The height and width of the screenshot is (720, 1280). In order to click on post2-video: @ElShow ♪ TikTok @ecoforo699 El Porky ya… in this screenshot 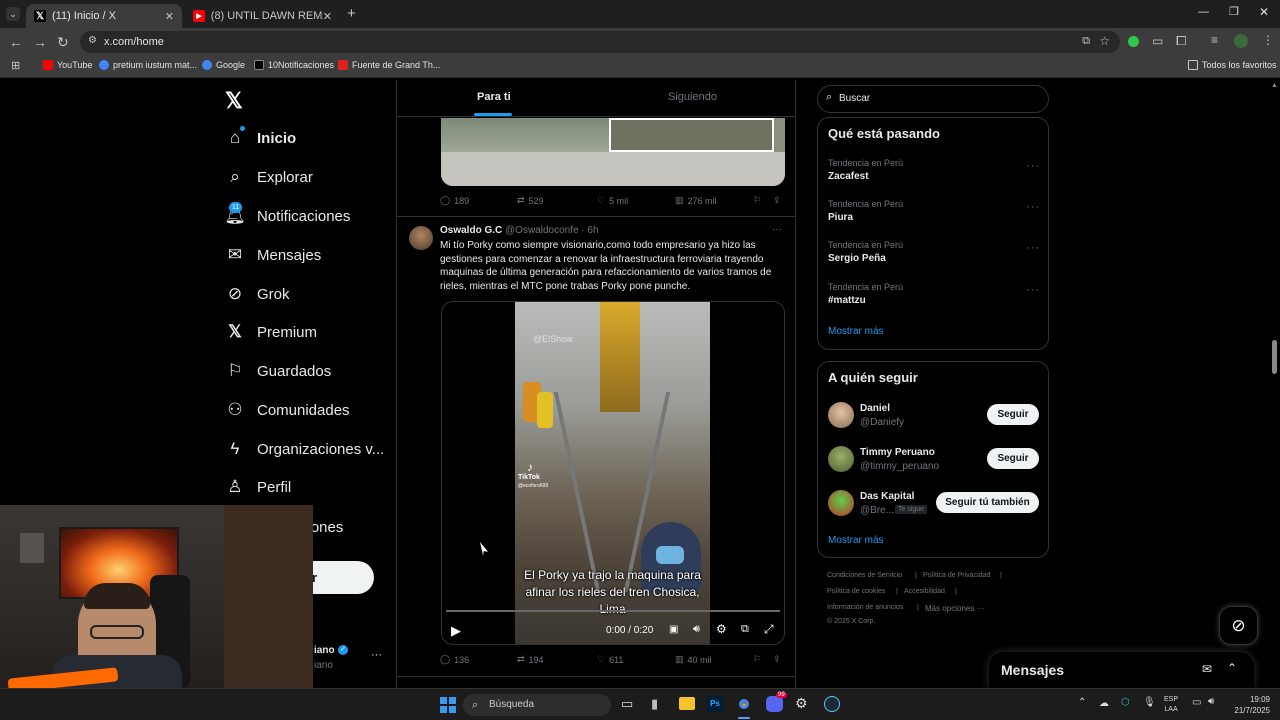, I will do `click(613, 473)`.